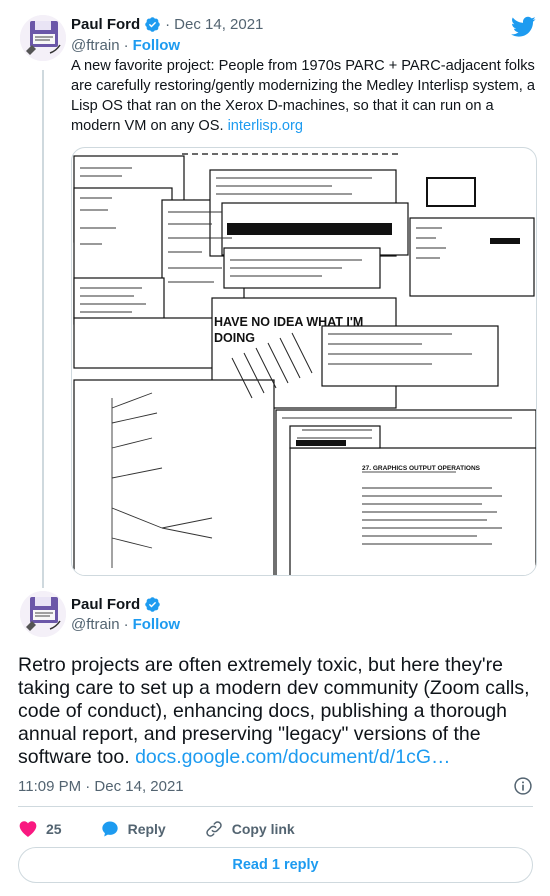 The image size is (550, 896). I want to click on reply-label: Reply, so click(146, 829).